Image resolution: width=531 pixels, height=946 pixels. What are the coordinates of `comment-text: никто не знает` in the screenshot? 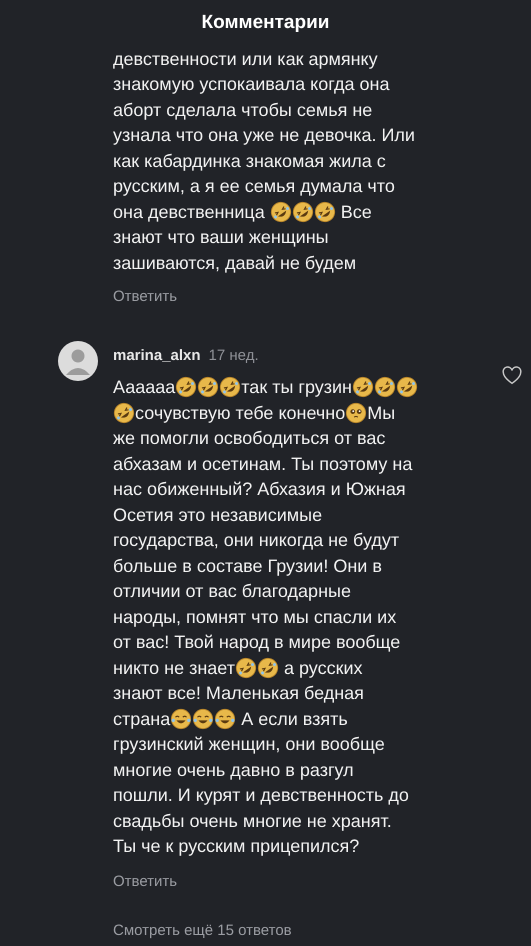 It's located at (174, 668).